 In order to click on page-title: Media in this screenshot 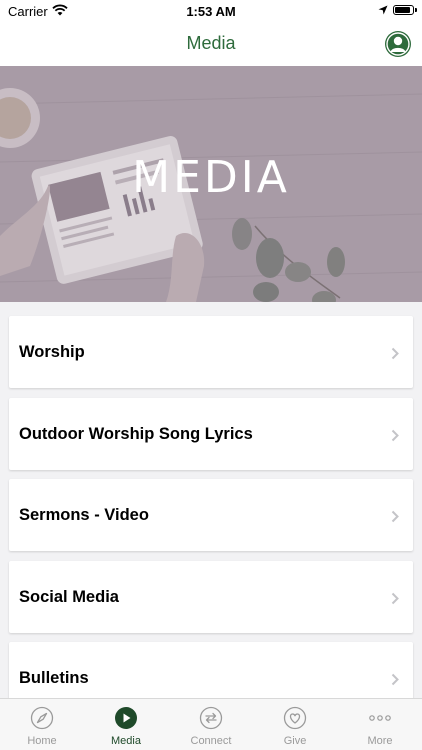, I will do `click(211, 43)`.